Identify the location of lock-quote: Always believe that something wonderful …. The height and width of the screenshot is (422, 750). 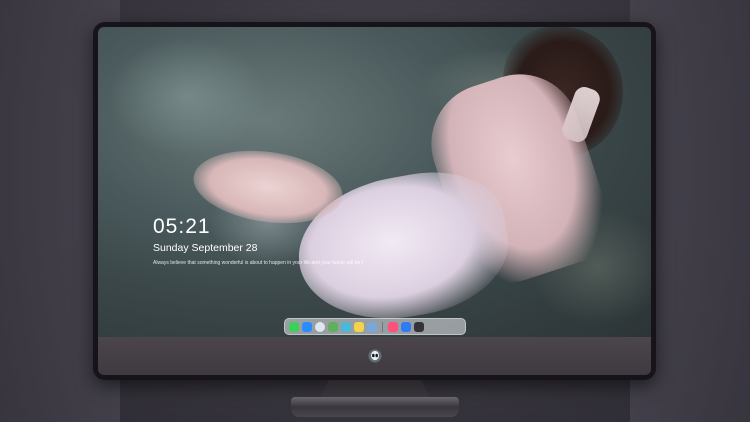
(258, 263).